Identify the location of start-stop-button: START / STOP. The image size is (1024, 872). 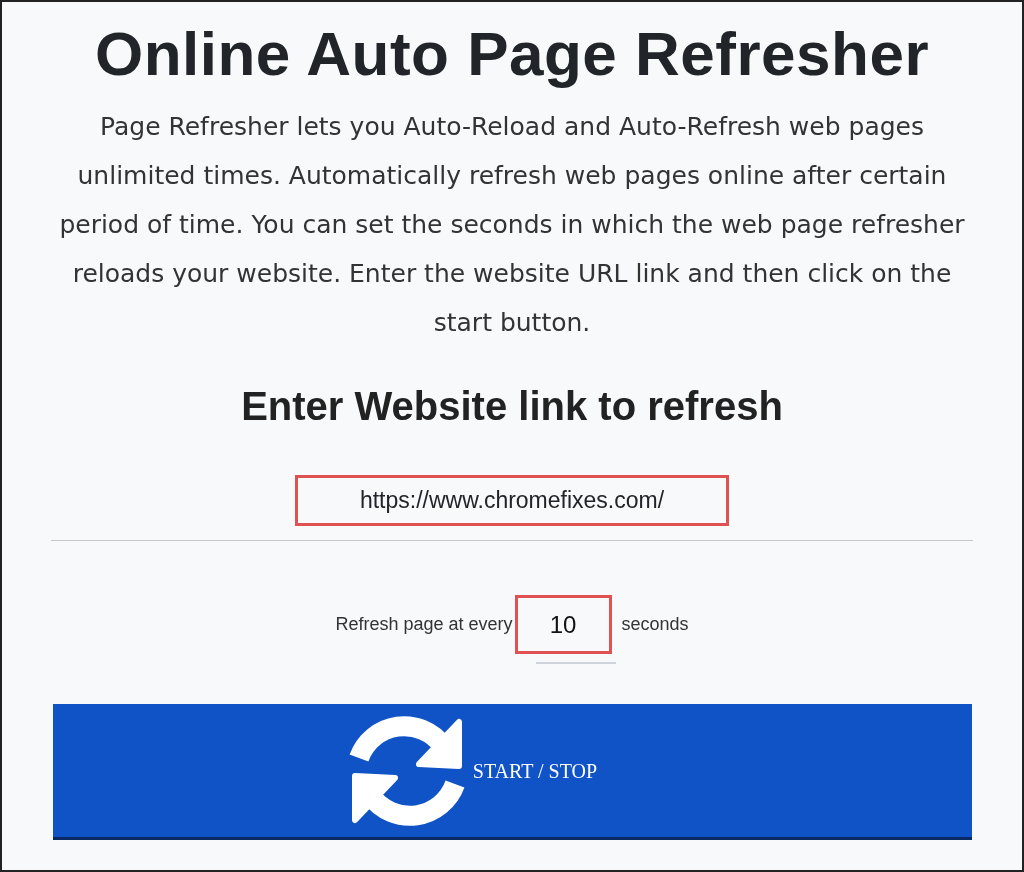
(512, 772).